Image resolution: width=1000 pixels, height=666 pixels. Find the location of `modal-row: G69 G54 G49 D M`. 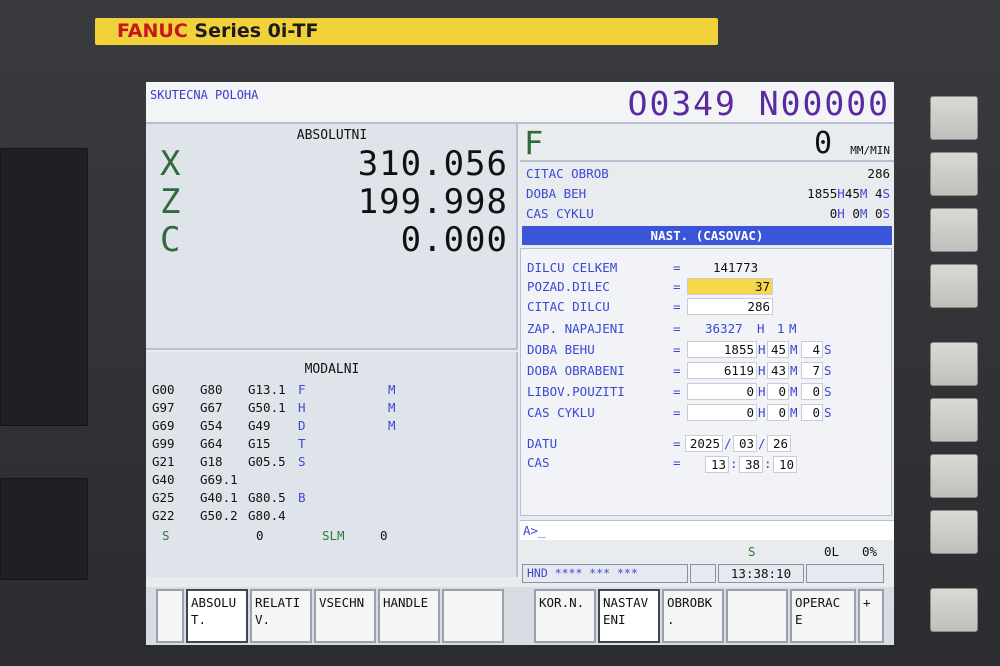

modal-row: G69 G54 G49 D M is located at coordinates (332, 427).